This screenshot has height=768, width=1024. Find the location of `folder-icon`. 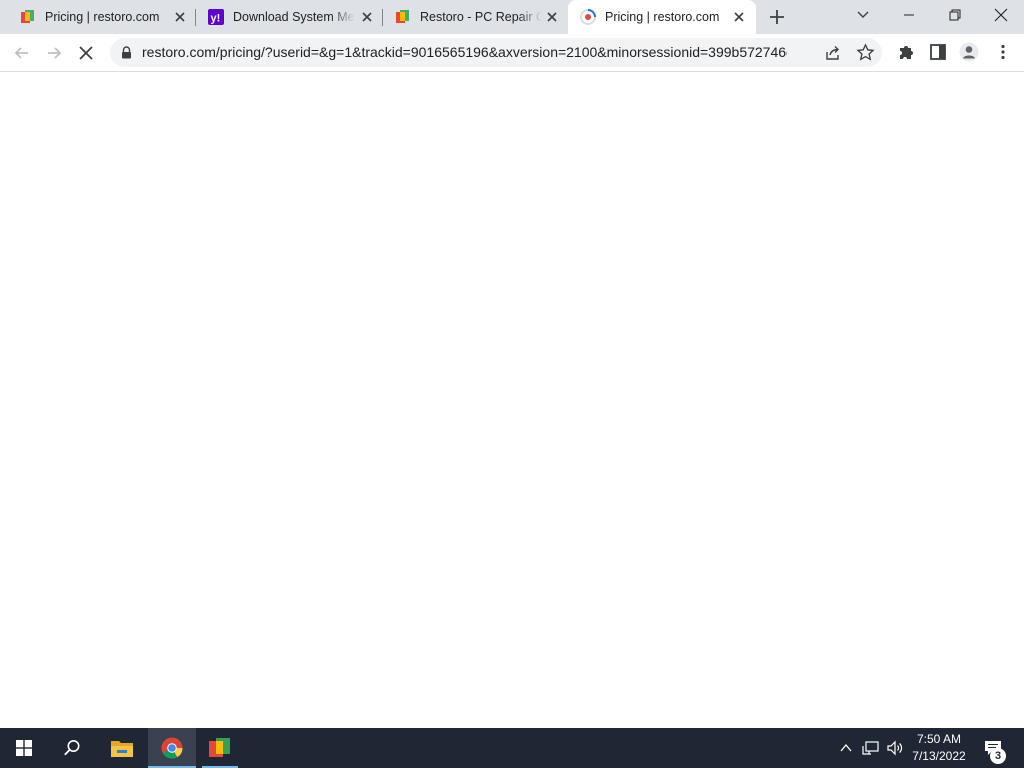

folder-icon is located at coordinates (122, 749).